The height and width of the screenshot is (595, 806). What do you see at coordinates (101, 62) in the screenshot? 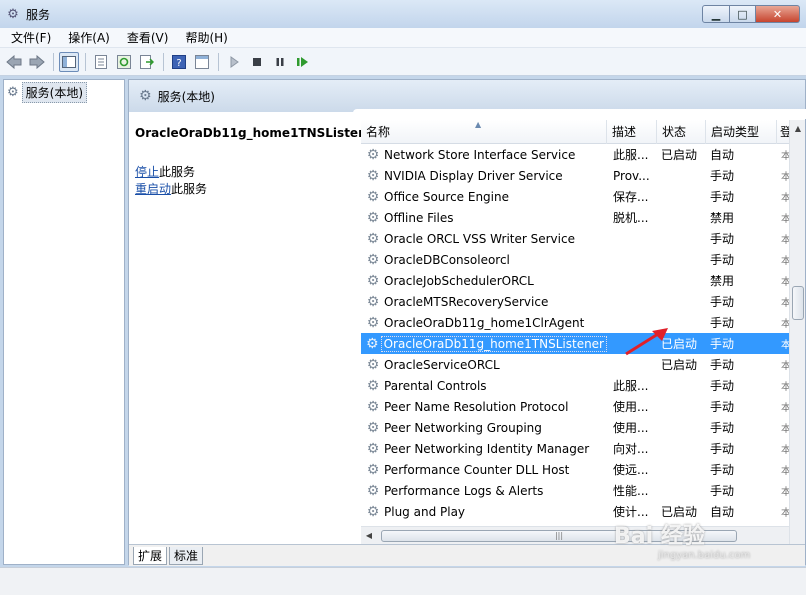
I see `properties-icon` at bounding box center [101, 62].